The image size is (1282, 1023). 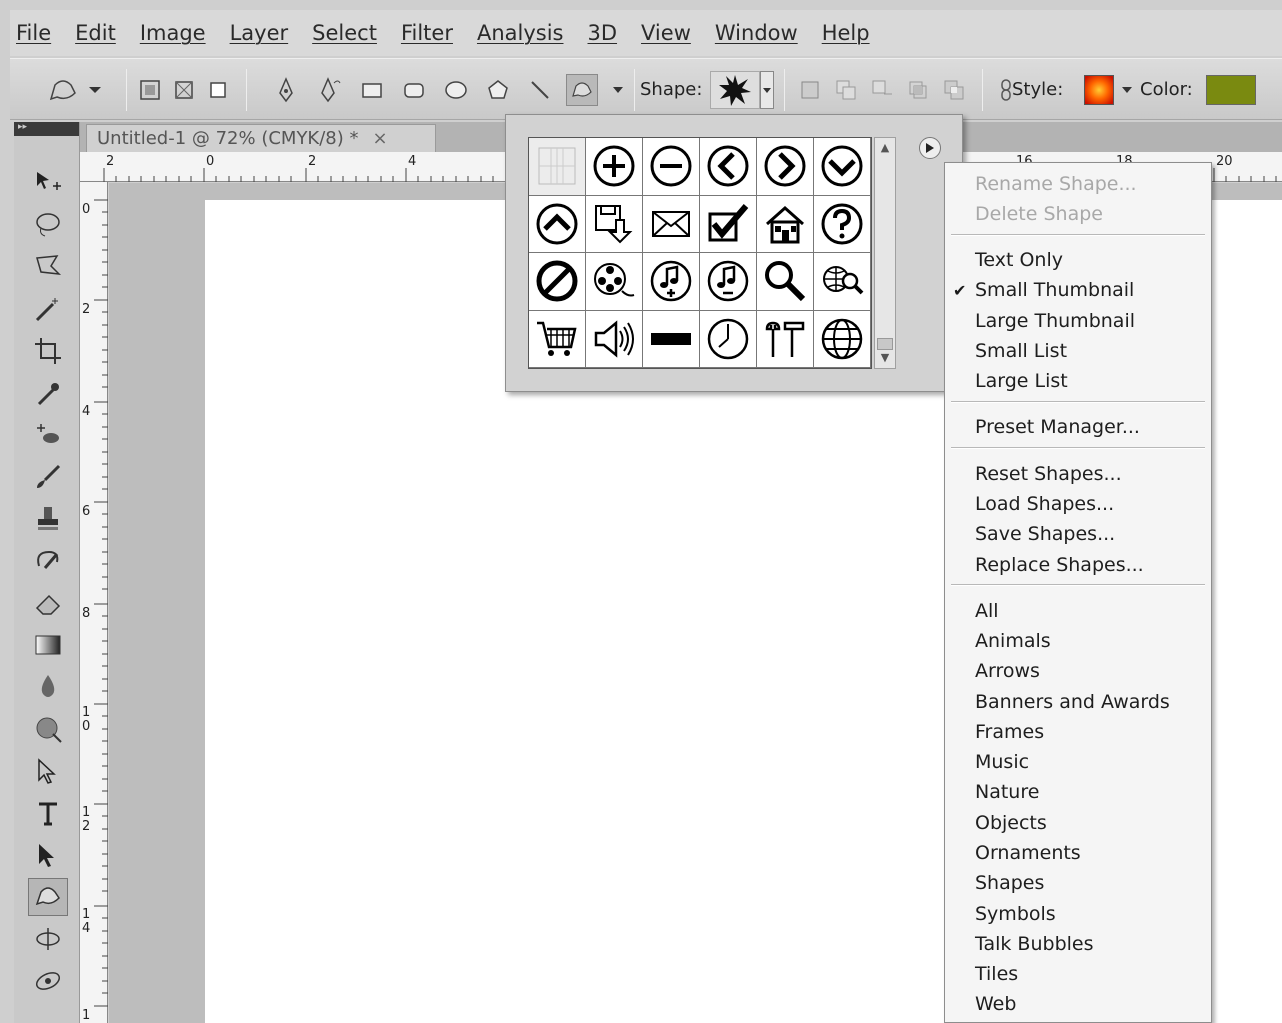 What do you see at coordinates (48, 981) in the screenshot?
I see `3d-orbit-tool` at bounding box center [48, 981].